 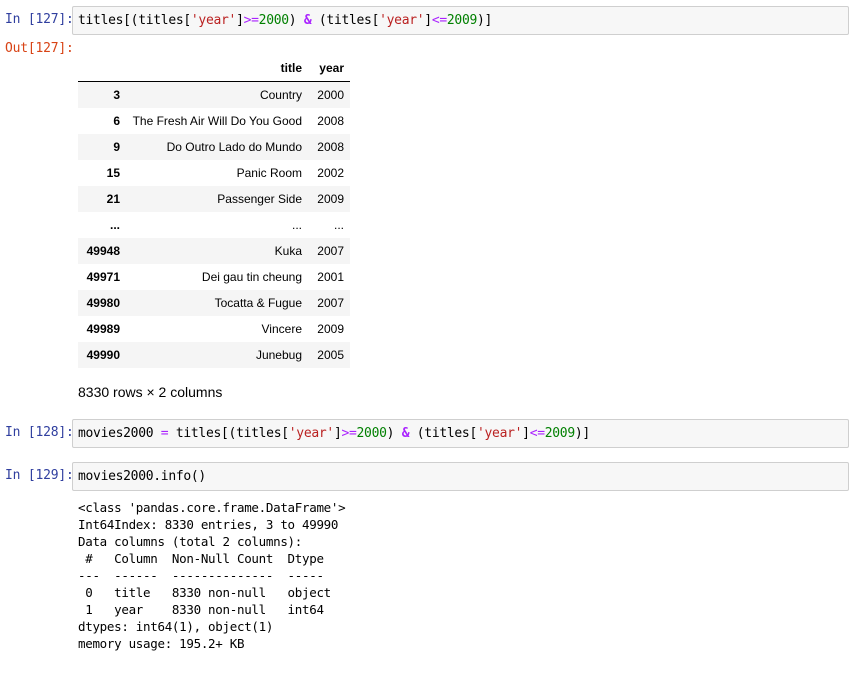 I want to click on table-row: 49948 Kuka 2007, so click(x=214, y=251).